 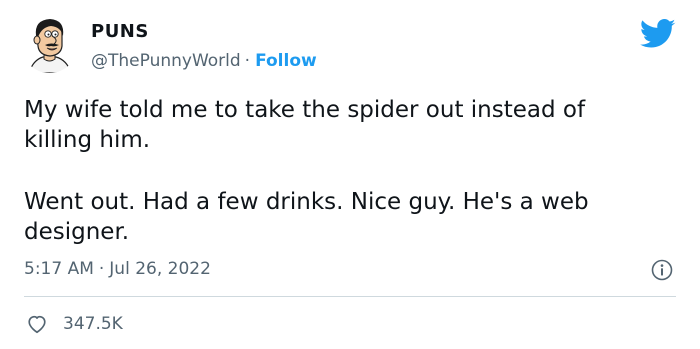 I want to click on follow-button: Follow, so click(x=286, y=61).